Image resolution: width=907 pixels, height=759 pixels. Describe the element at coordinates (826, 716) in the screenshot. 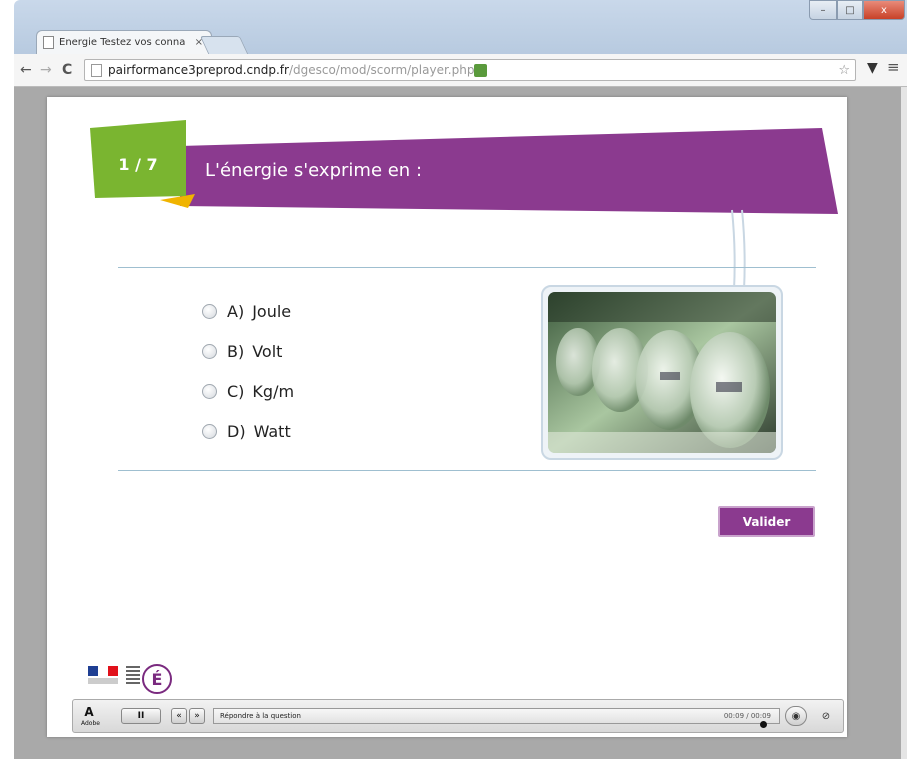

I see `settings-icon: ⊘` at that location.